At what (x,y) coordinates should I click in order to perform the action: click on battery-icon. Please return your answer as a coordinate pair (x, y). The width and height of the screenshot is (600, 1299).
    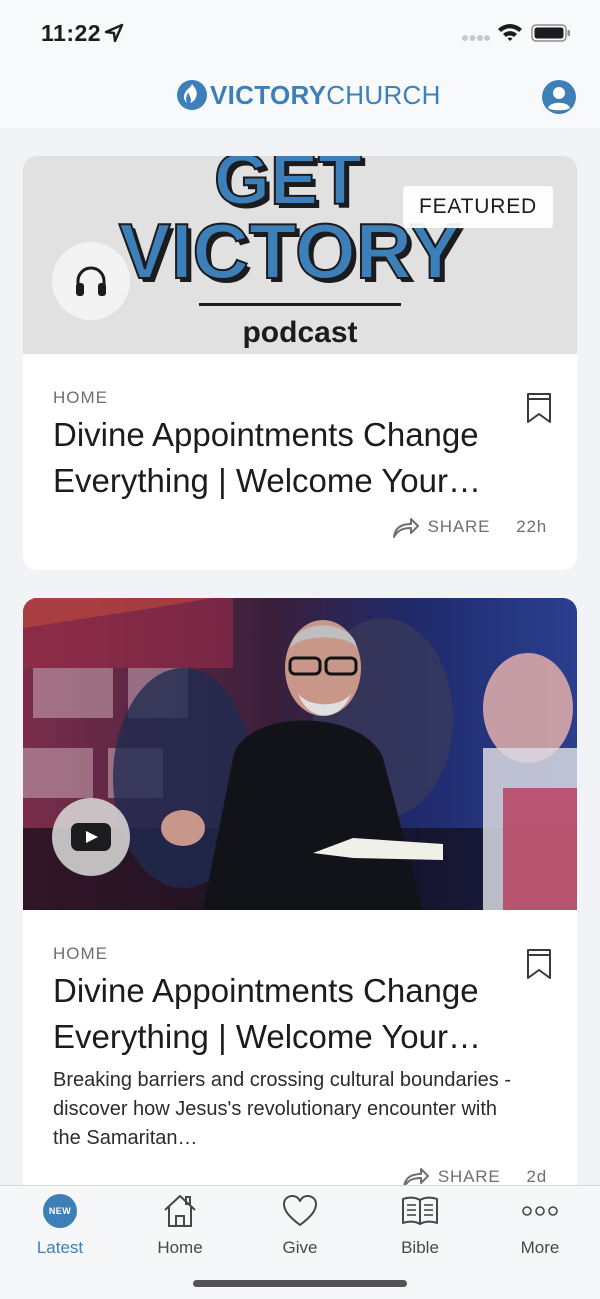
    Looking at the image, I should click on (550, 33).